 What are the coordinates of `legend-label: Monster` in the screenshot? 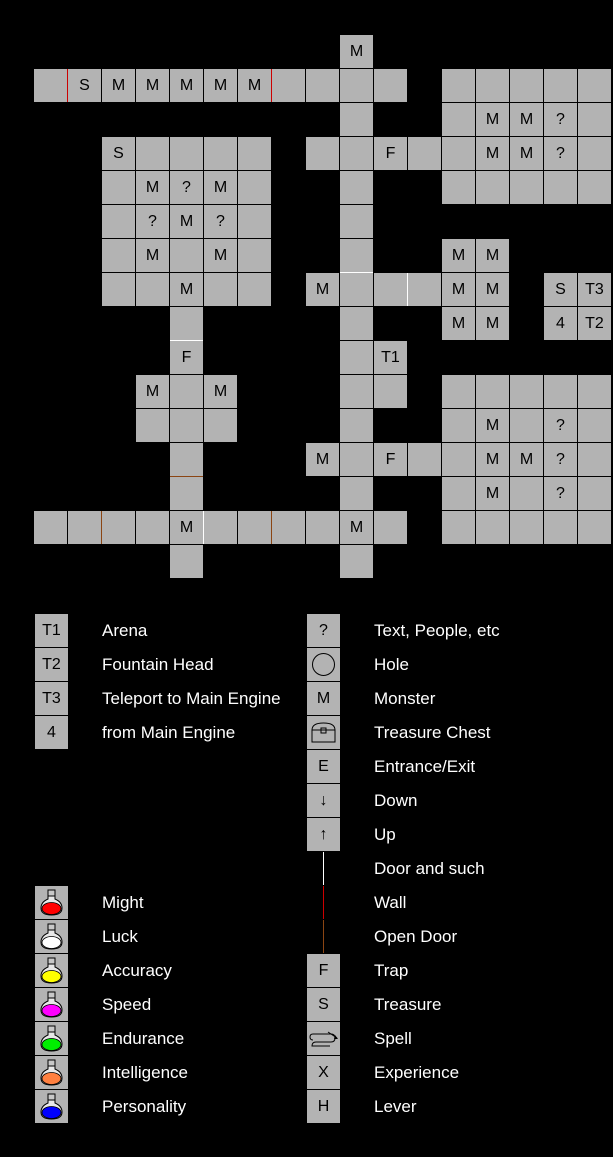 It's located at (405, 698).